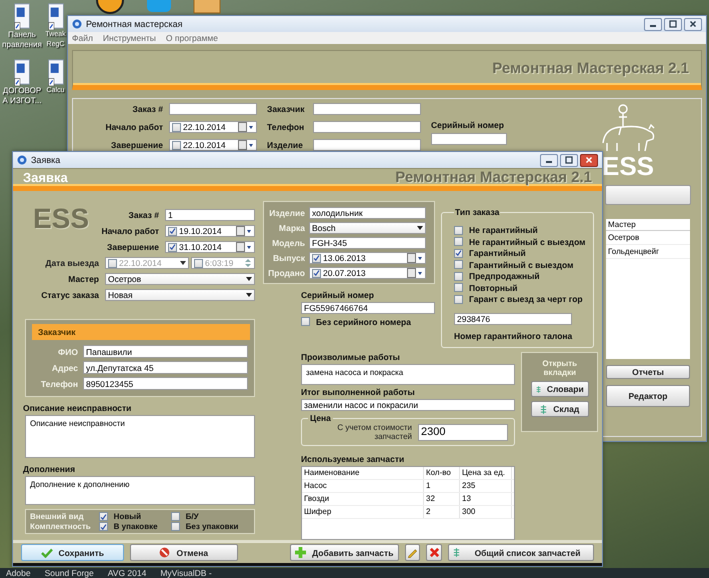  I want to click on shortcut-label: Панель правления, so click(22, 40).